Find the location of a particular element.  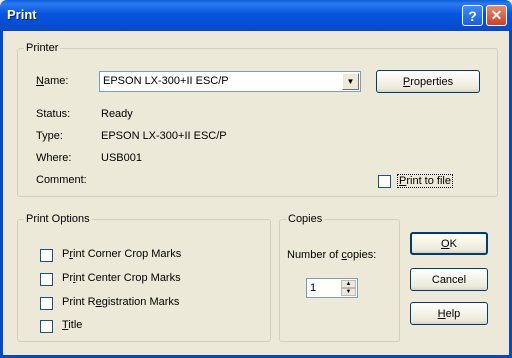

printer-name-select: EPSON LX-300+II ESC/P ▼ is located at coordinates (230, 81).